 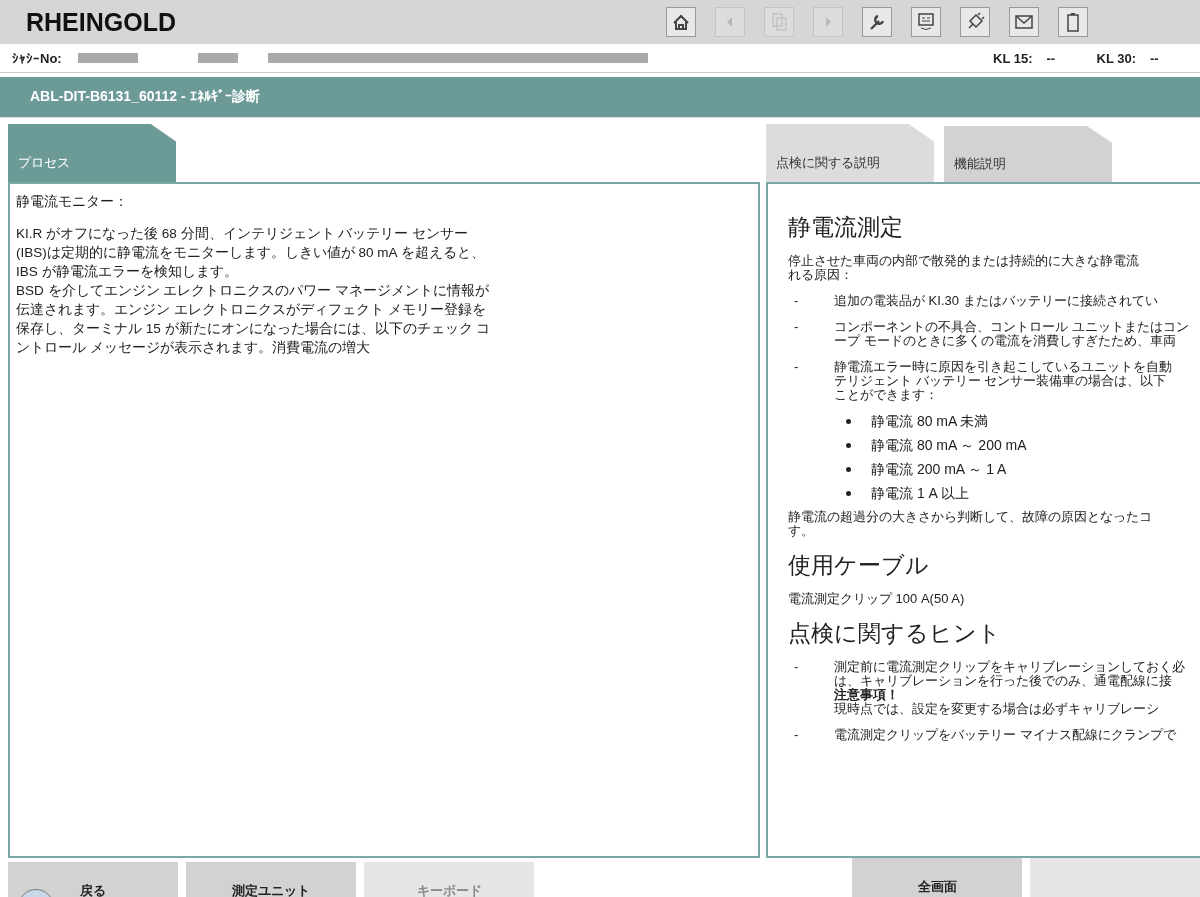 What do you see at coordinates (271, 879) in the screenshot?
I see `action-button: 測定ユニット` at bounding box center [271, 879].